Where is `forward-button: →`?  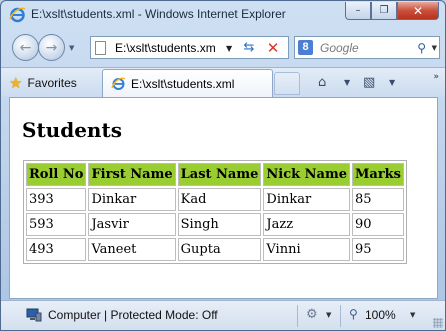 forward-button: → is located at coordinates (51, 47).